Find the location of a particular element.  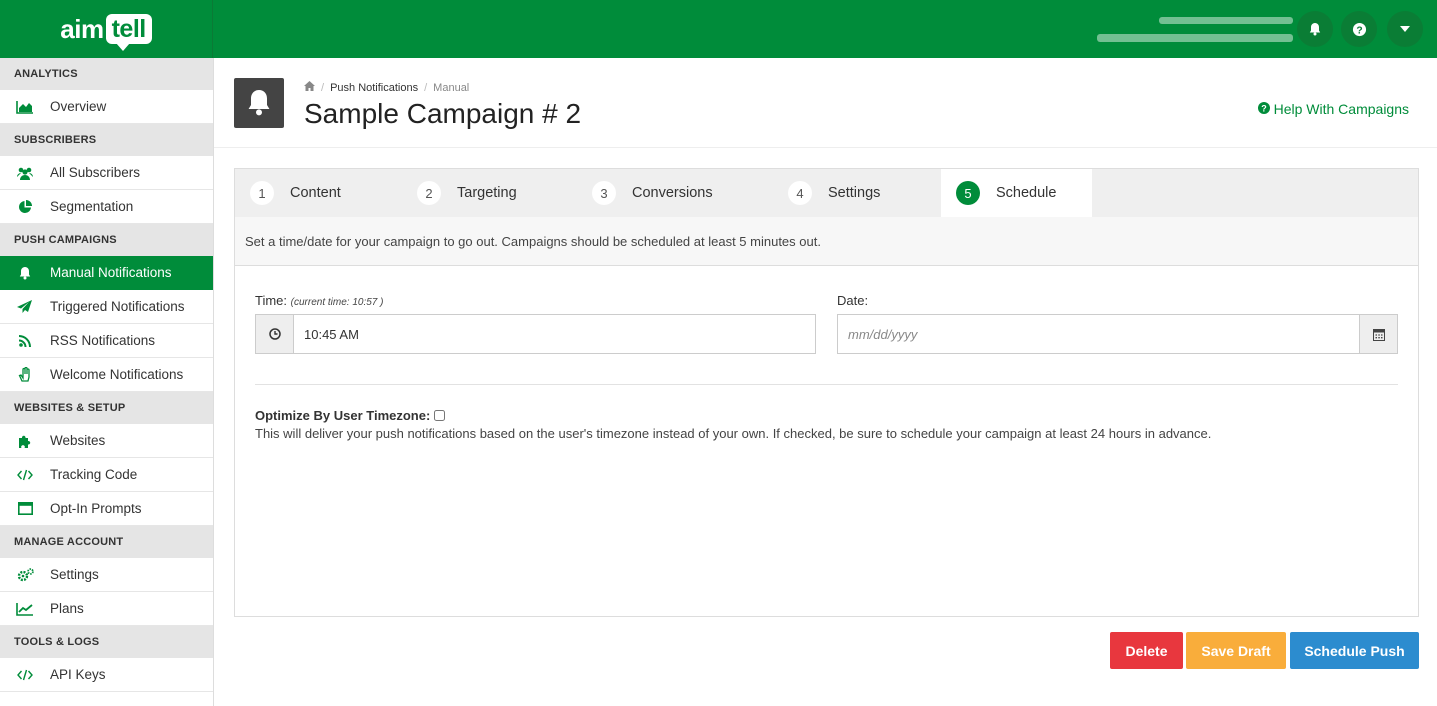

account-dropdown-button is located at coordinates (1405, 29).